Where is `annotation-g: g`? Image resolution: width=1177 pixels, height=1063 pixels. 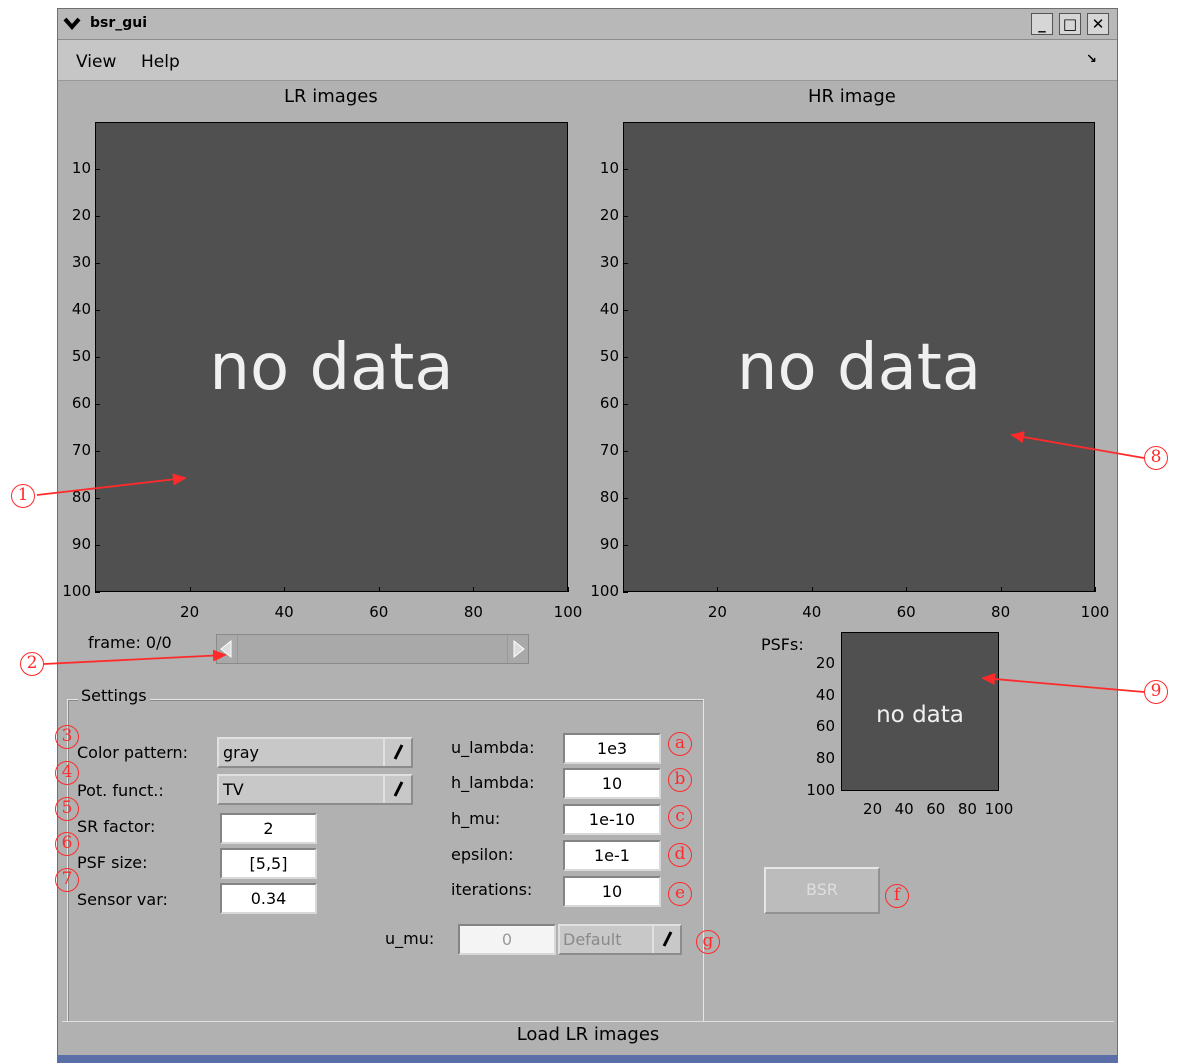 annotation-g: g is located at coordinates (708, 942).